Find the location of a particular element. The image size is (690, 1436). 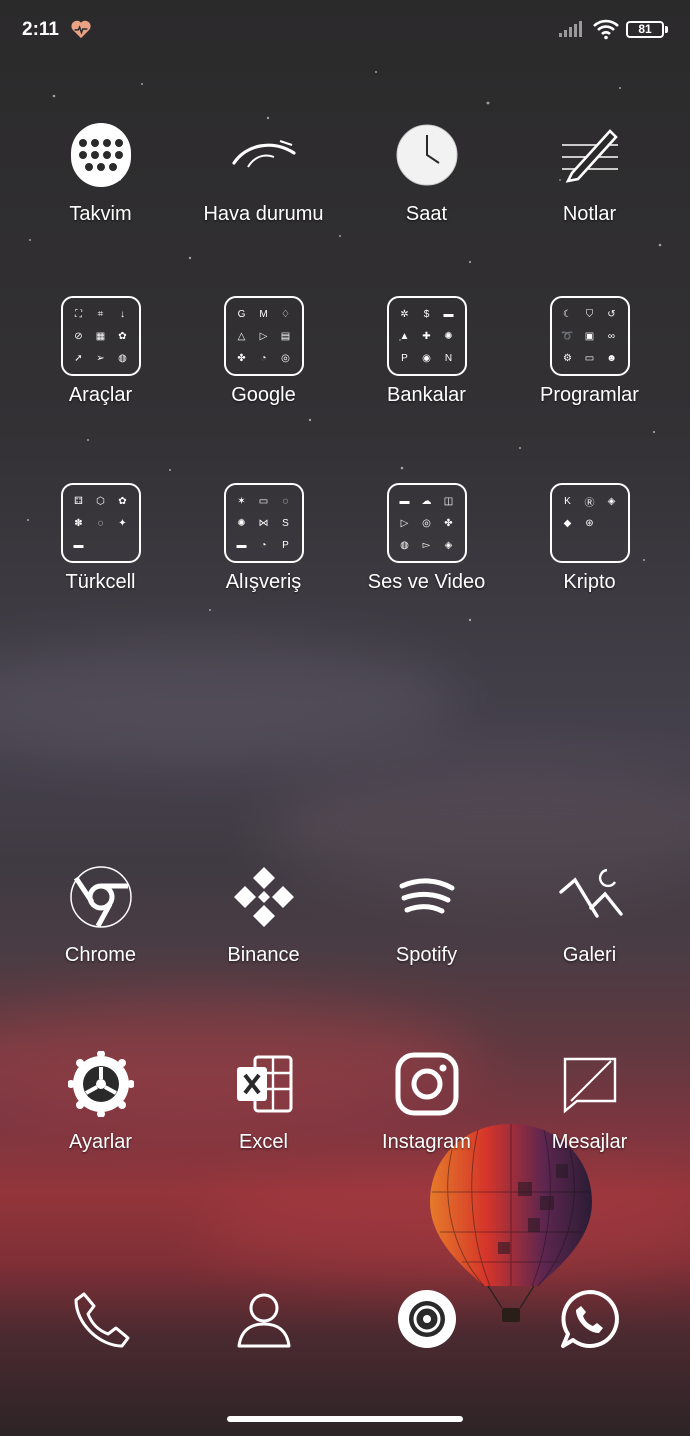

app-label: Excel is located at coordinates (263, 1142).